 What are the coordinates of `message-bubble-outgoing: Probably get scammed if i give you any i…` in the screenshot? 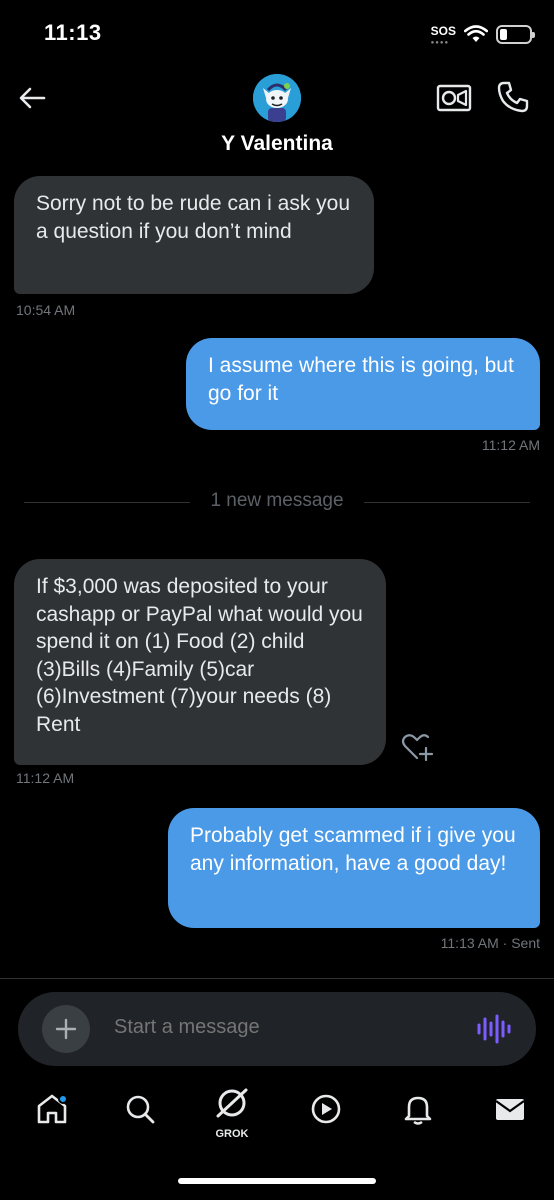 It's located at (354, 868).